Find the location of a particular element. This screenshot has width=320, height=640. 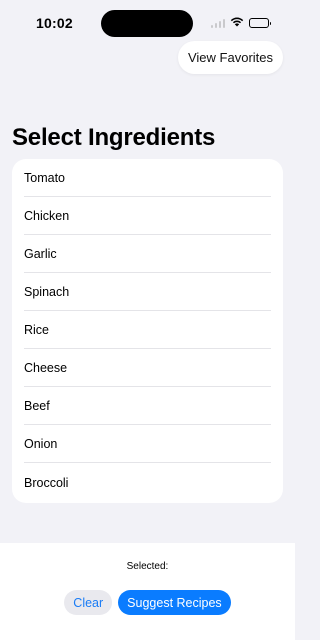

selected-label: Selected: is located at coordinates (147, 566).